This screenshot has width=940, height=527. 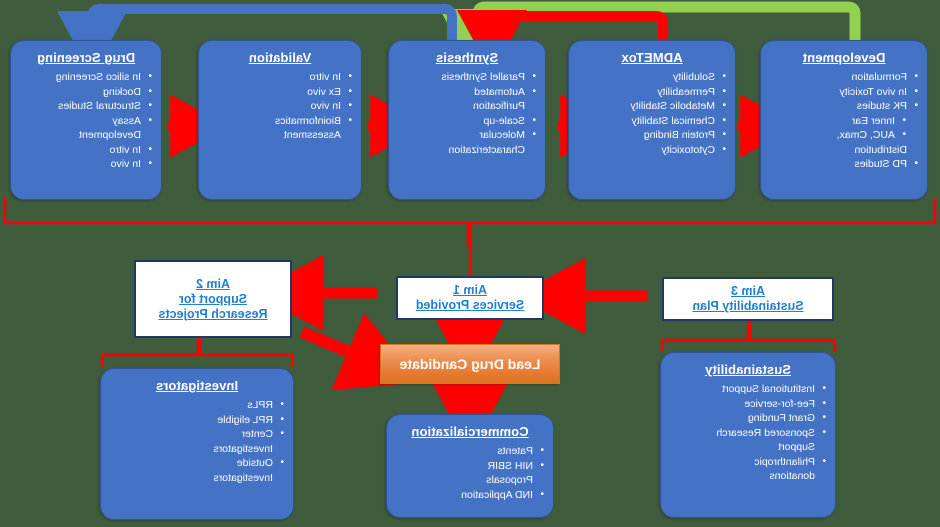 I want to click on list-item: Outside, so click(x=197, y=464).